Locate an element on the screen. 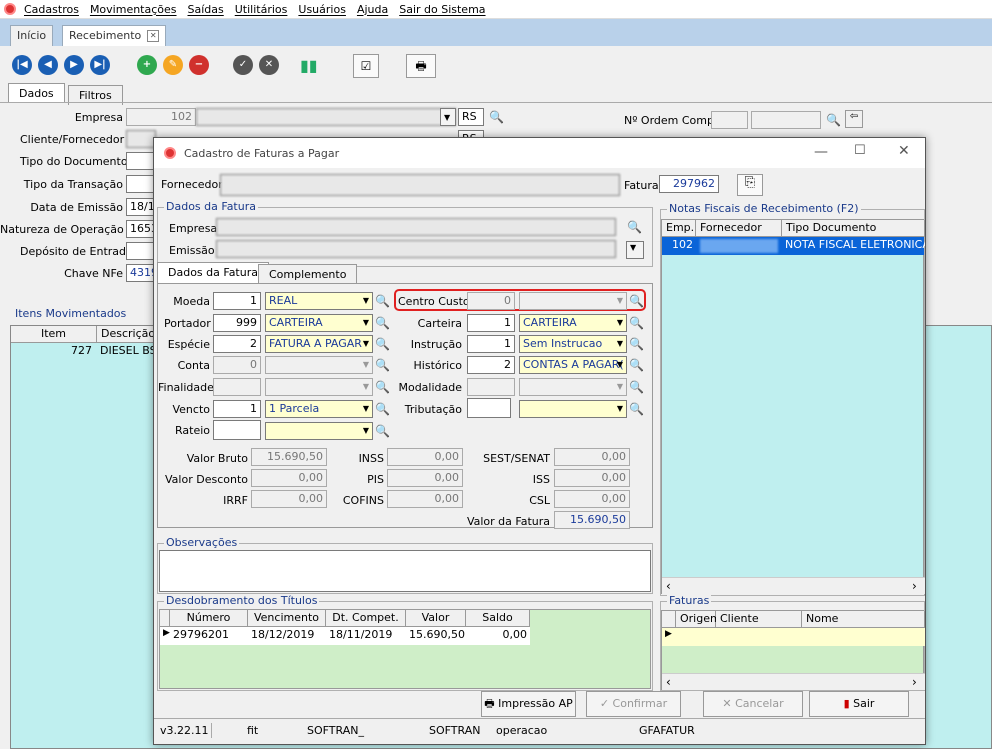 Image resolution: width=992 pixels, height=749 pixels. col-origem: Origem is located at coordinates (698, 619).